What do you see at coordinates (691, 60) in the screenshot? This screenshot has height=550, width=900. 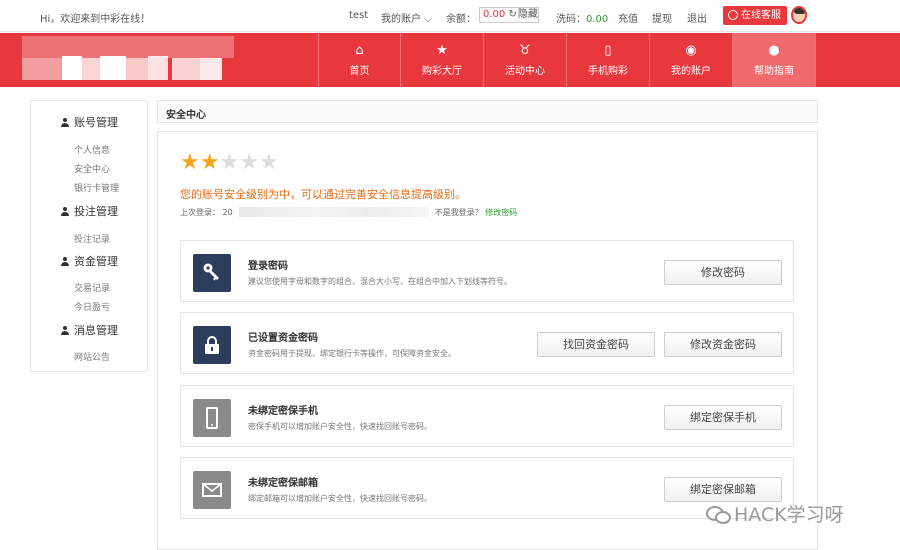 I see `nav-item-my-account: ◉ 我的账户` at bounding box center [691, 60].